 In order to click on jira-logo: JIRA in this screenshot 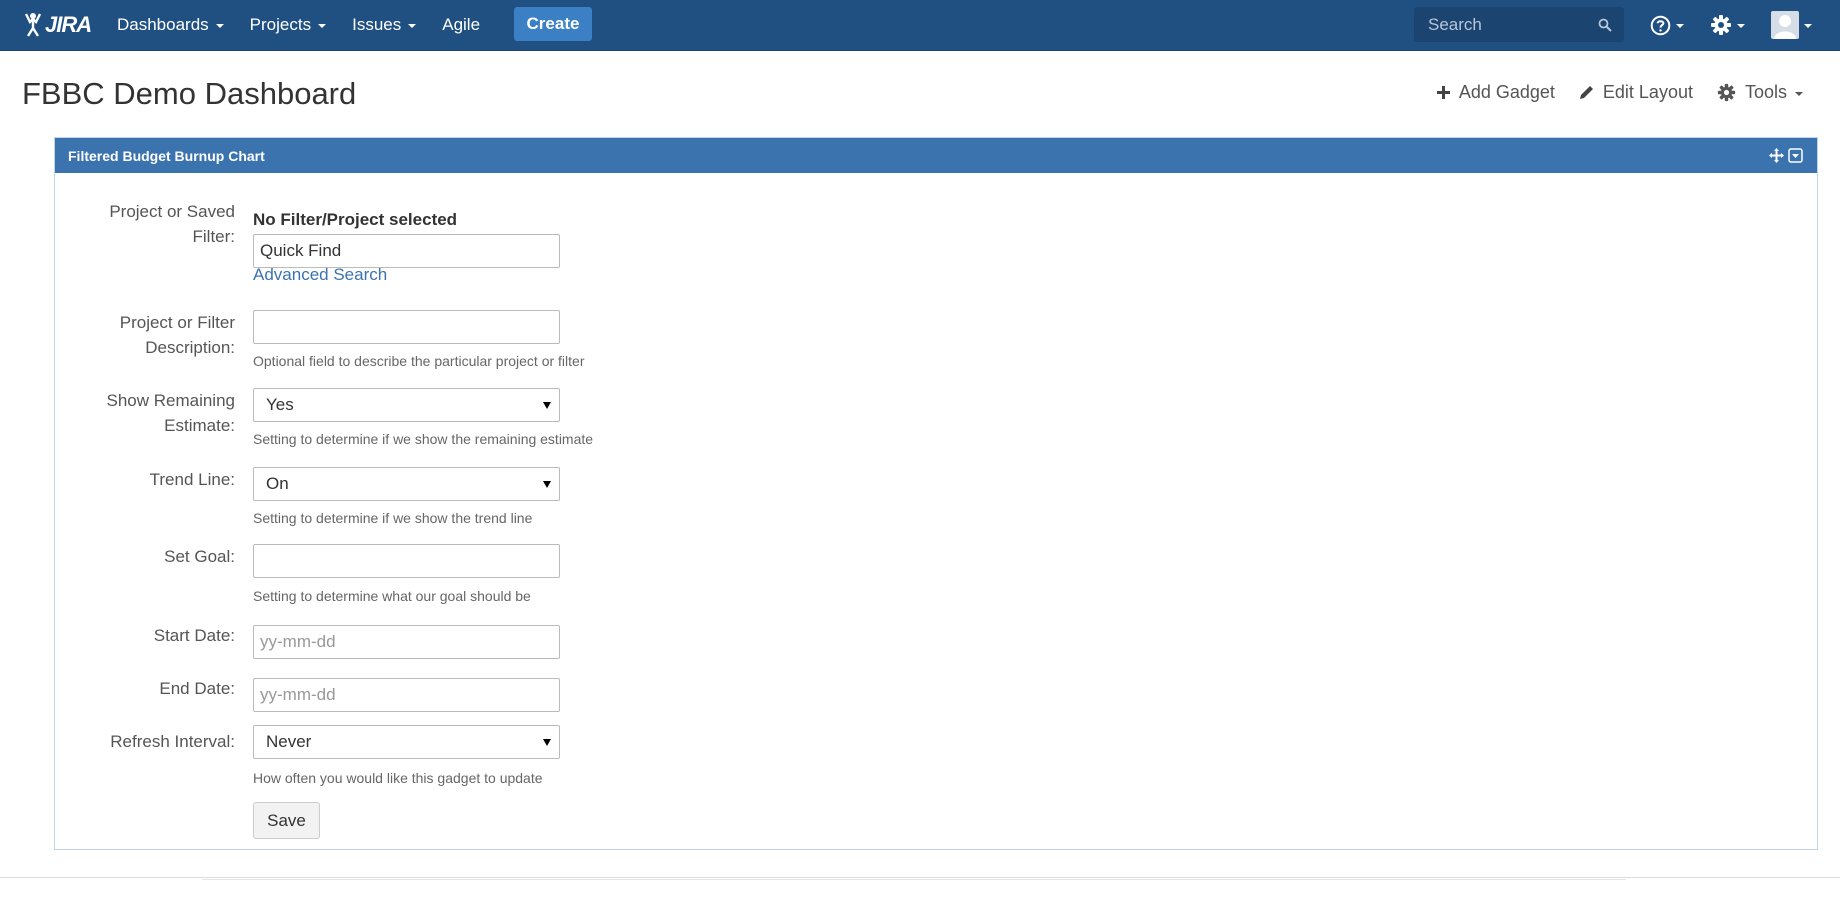, I will do `click(57, 25)`.